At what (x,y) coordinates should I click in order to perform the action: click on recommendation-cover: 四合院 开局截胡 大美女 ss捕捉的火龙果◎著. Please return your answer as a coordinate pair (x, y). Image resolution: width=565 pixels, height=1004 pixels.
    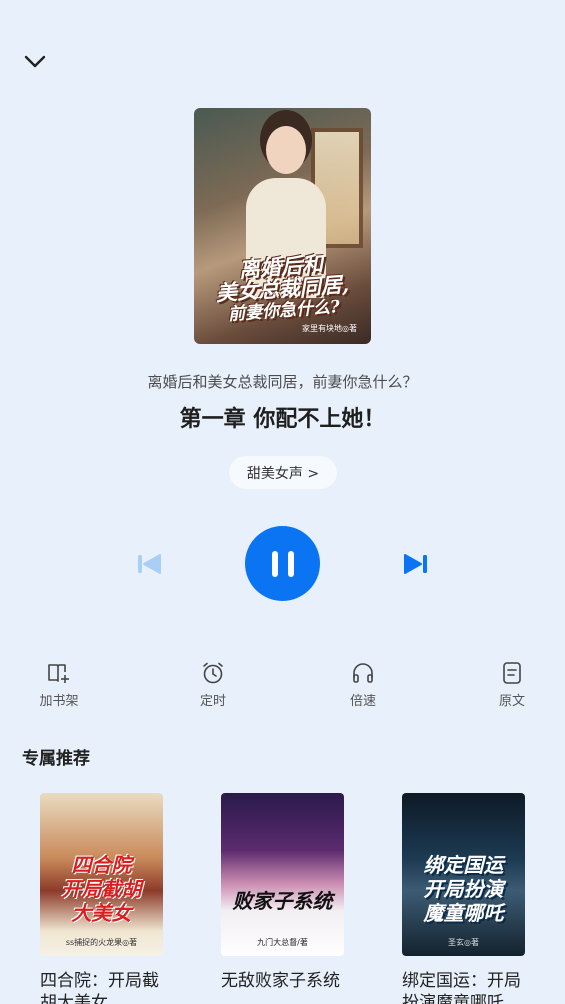
    Looking at the image, I should click on (101, 874).